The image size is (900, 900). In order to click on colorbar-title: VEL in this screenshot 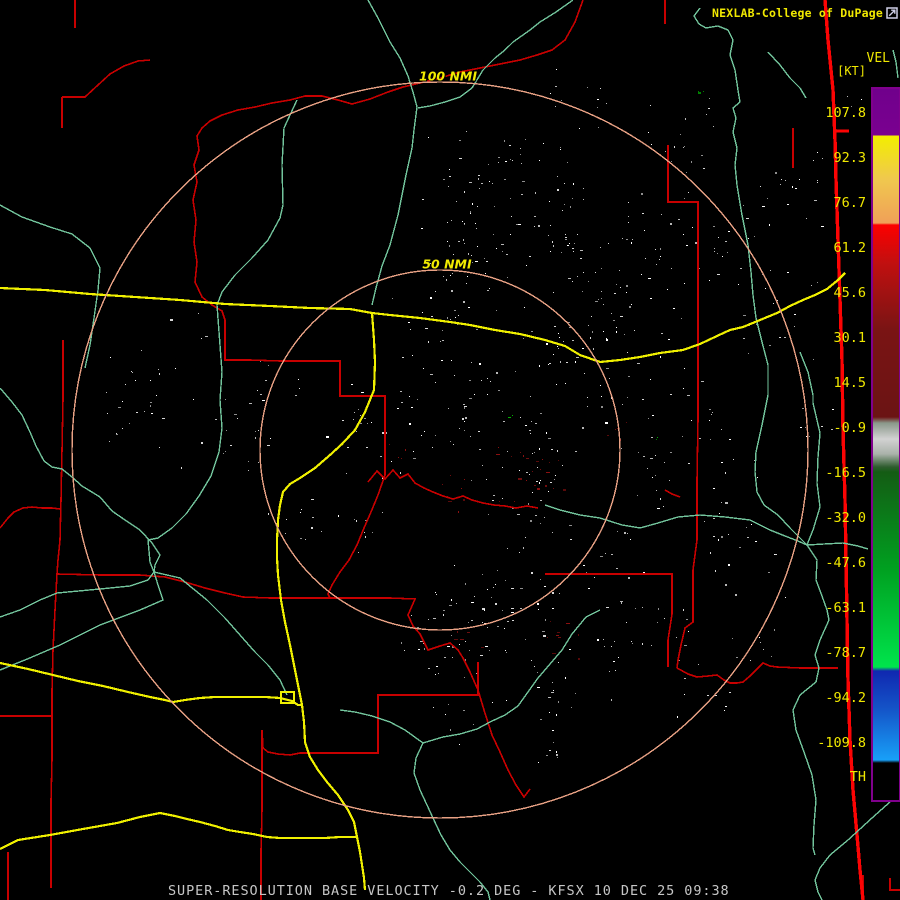, I will do `click(878, 58)`.